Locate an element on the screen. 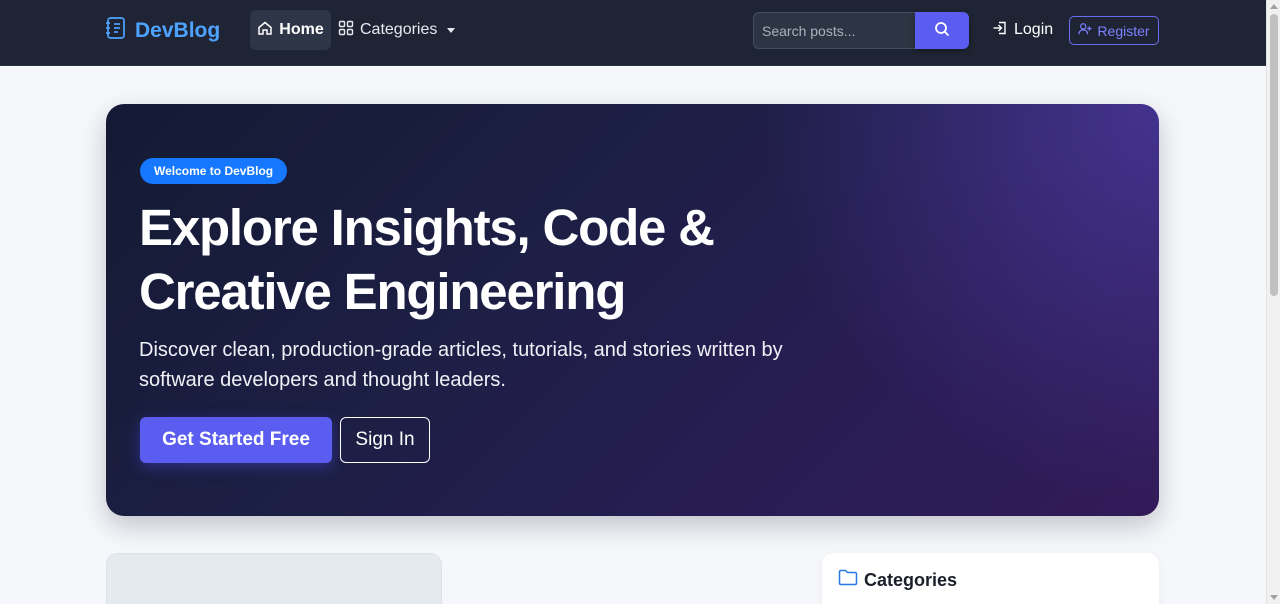 This screenshot has width=1280, height=604. brand-link: DevBlog is located at coordinates (162, 31).